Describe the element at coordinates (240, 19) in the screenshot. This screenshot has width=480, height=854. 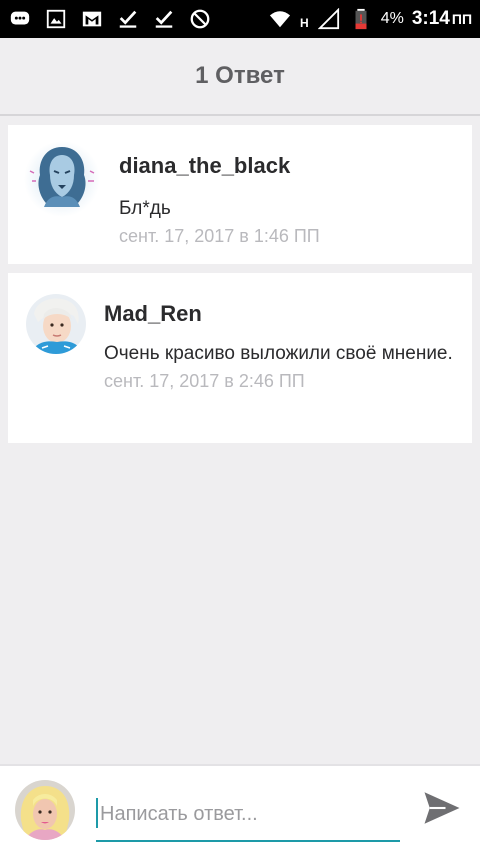
I see `status-bar: H 4% 3:14 ПП` at that location.